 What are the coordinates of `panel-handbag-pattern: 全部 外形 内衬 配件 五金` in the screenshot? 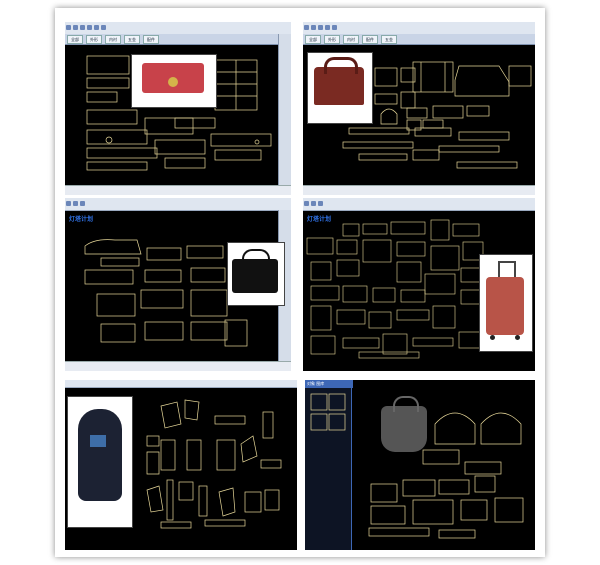 It's located at (419, 108).